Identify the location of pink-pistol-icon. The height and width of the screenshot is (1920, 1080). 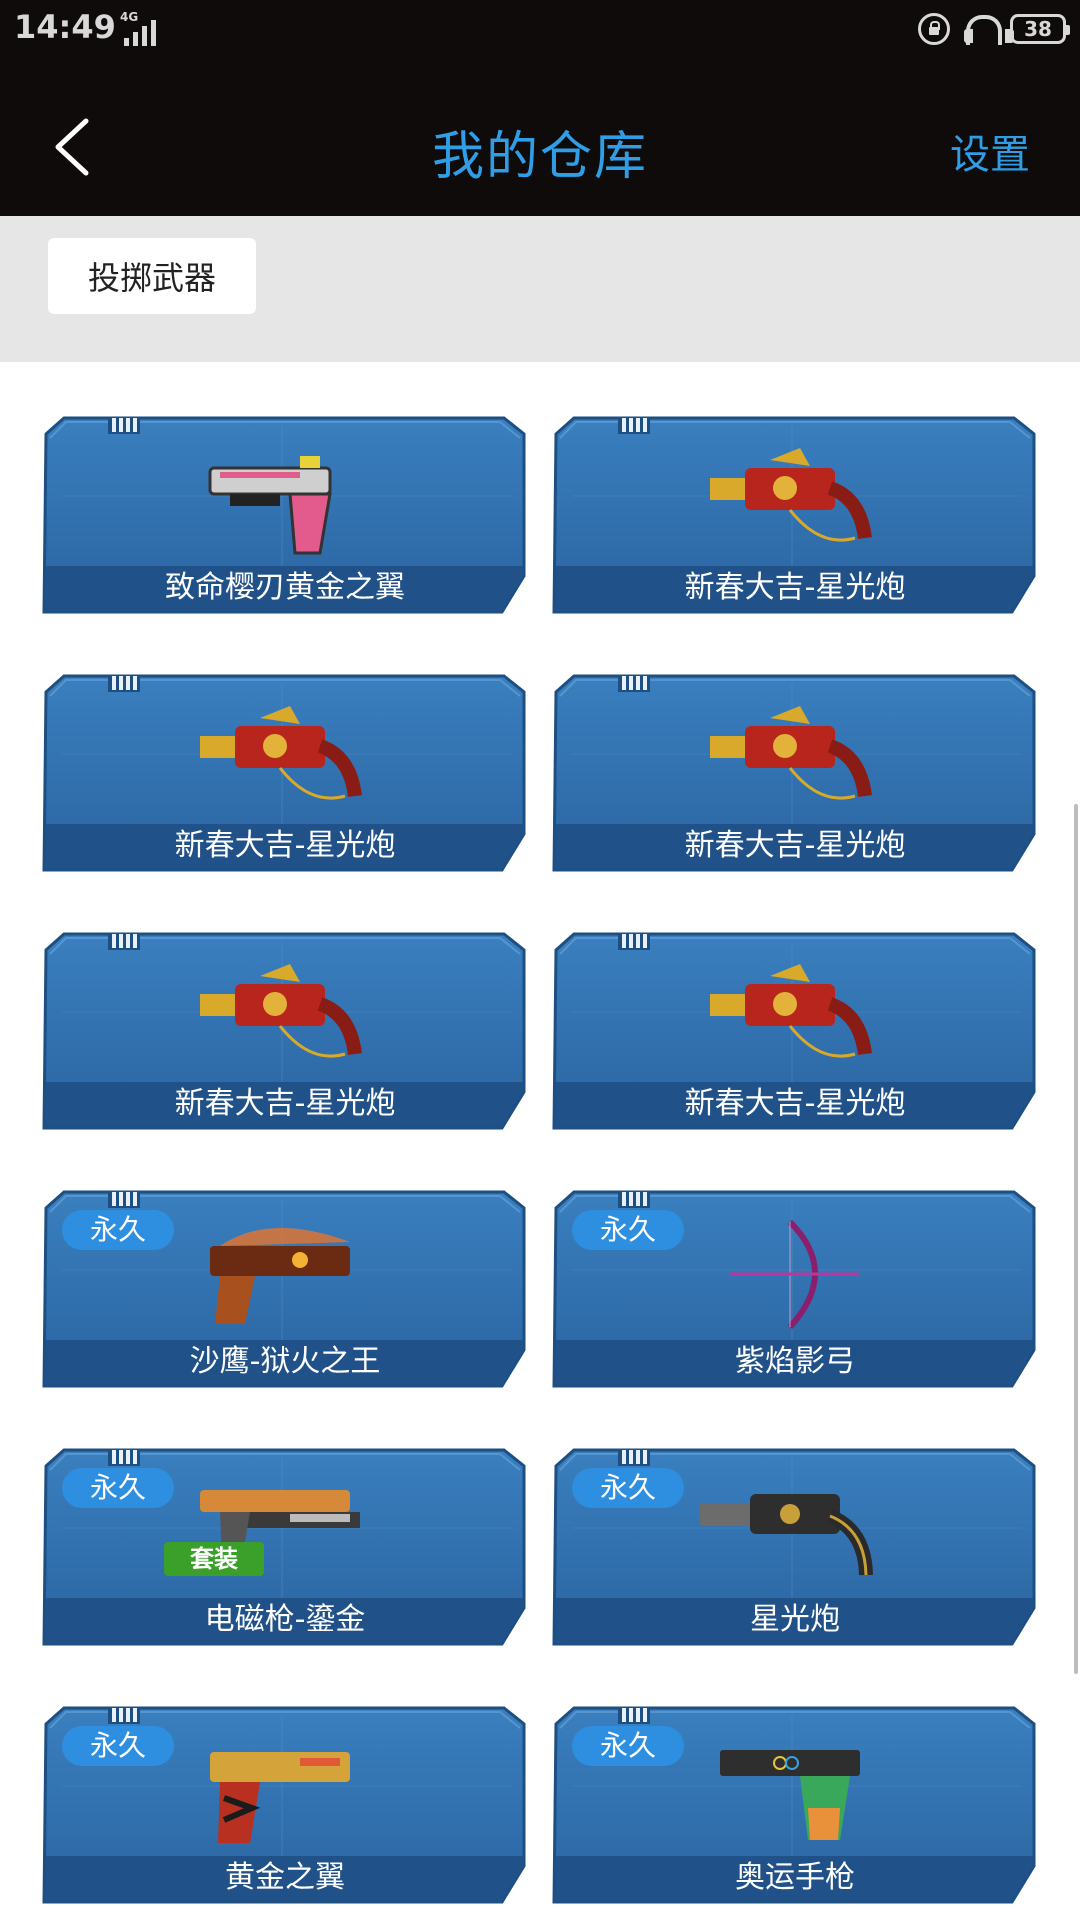
(270, 505).